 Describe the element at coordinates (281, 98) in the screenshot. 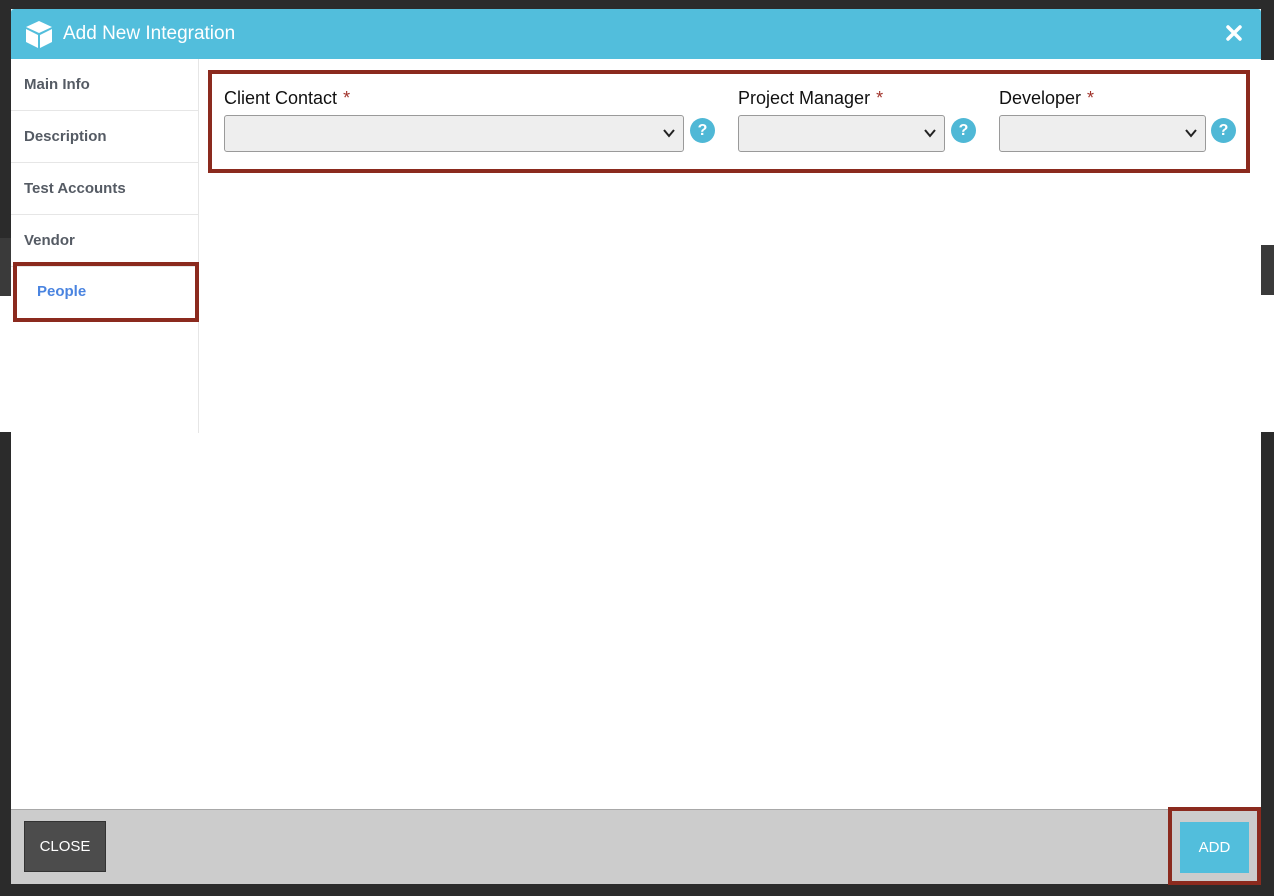

I see `client-contact-label: Client Contact` at that location.